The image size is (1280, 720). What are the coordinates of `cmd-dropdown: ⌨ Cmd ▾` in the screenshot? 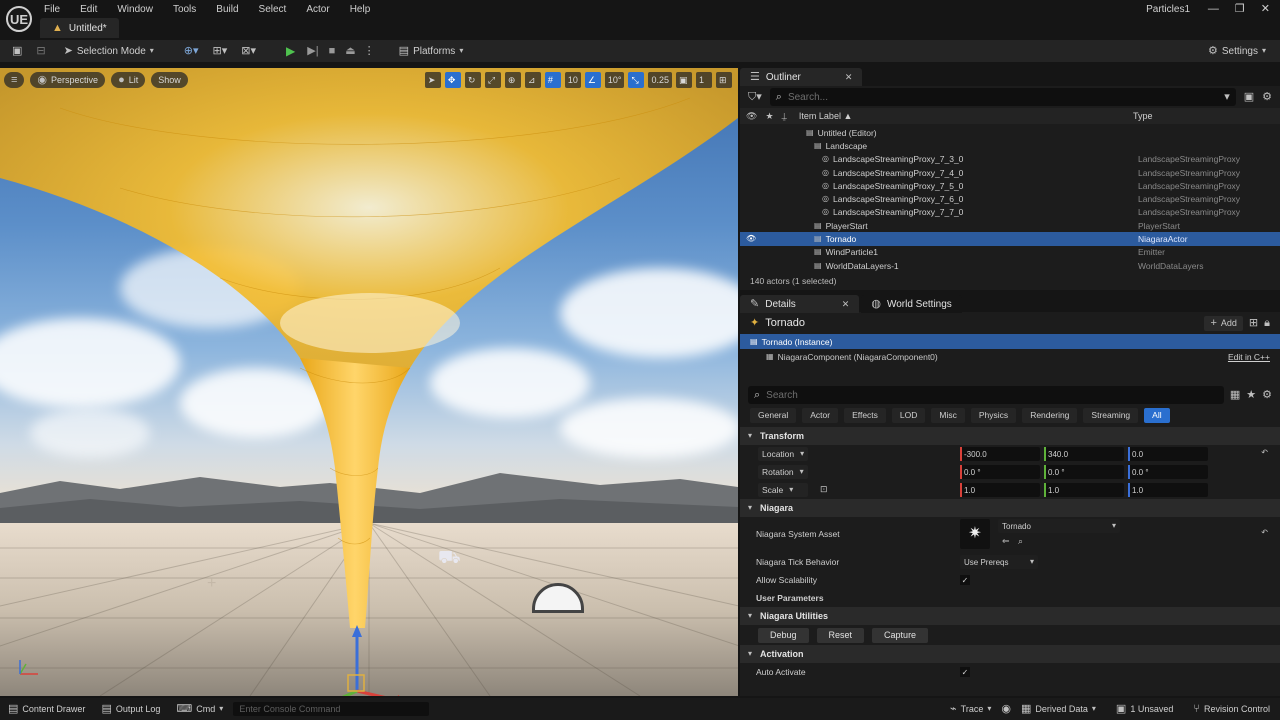 It's located at (199, 709).